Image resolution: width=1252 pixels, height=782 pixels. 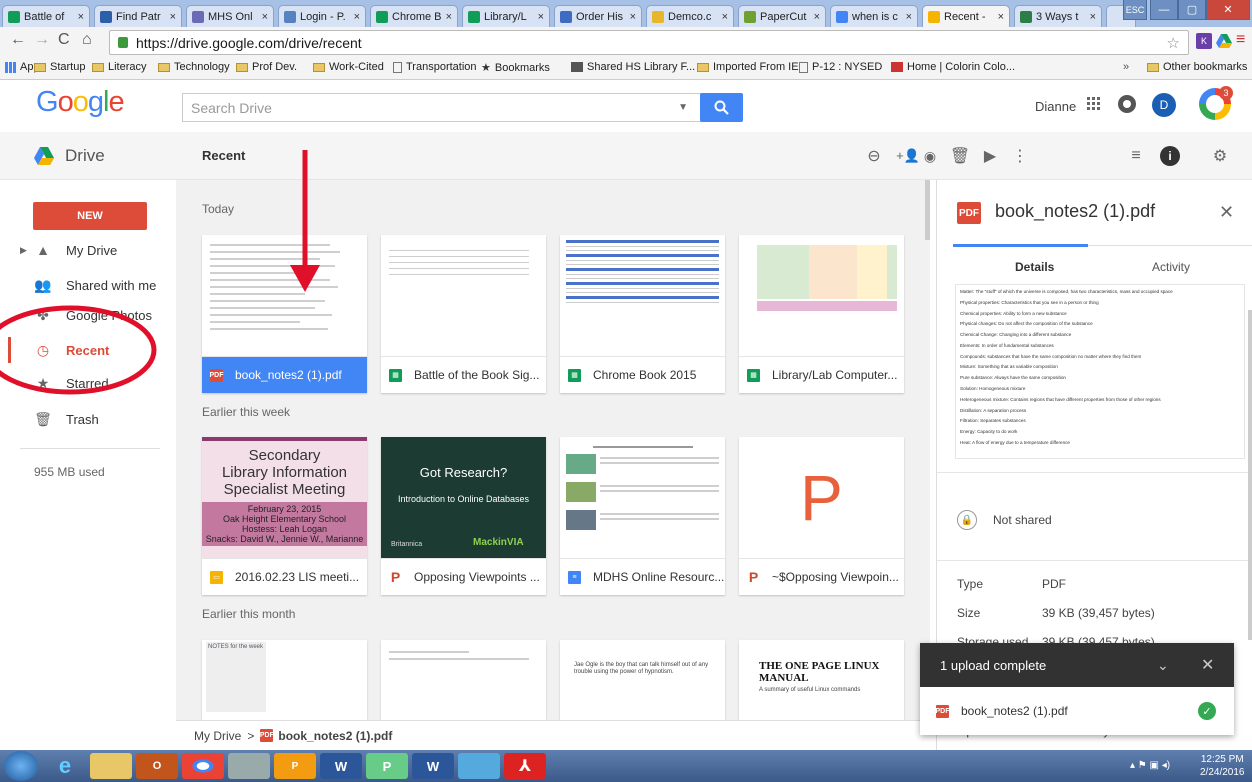 I want to click on browser-tab-2: MHS Onl ×, so click(x=230, y=16).